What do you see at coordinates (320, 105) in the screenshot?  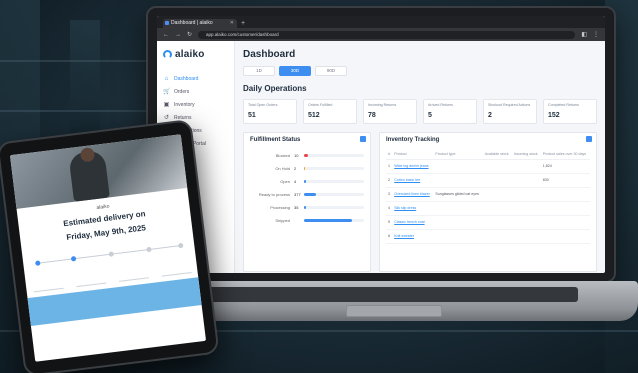 I see `stat-label: Orders Fulfilled` at bounding box center [320, 105].